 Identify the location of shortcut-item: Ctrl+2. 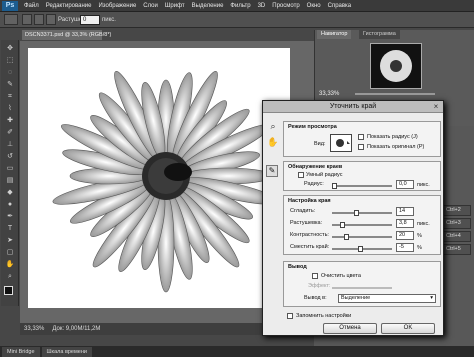
(457, 210).